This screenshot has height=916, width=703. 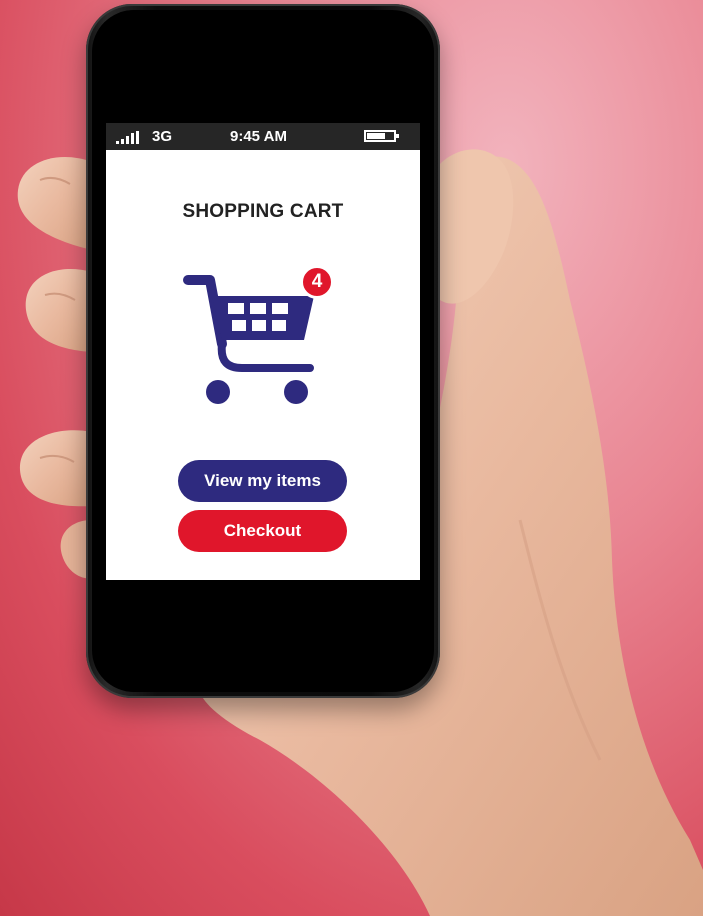 I want to click on network-type: 3G, so click(x=162, y=136).